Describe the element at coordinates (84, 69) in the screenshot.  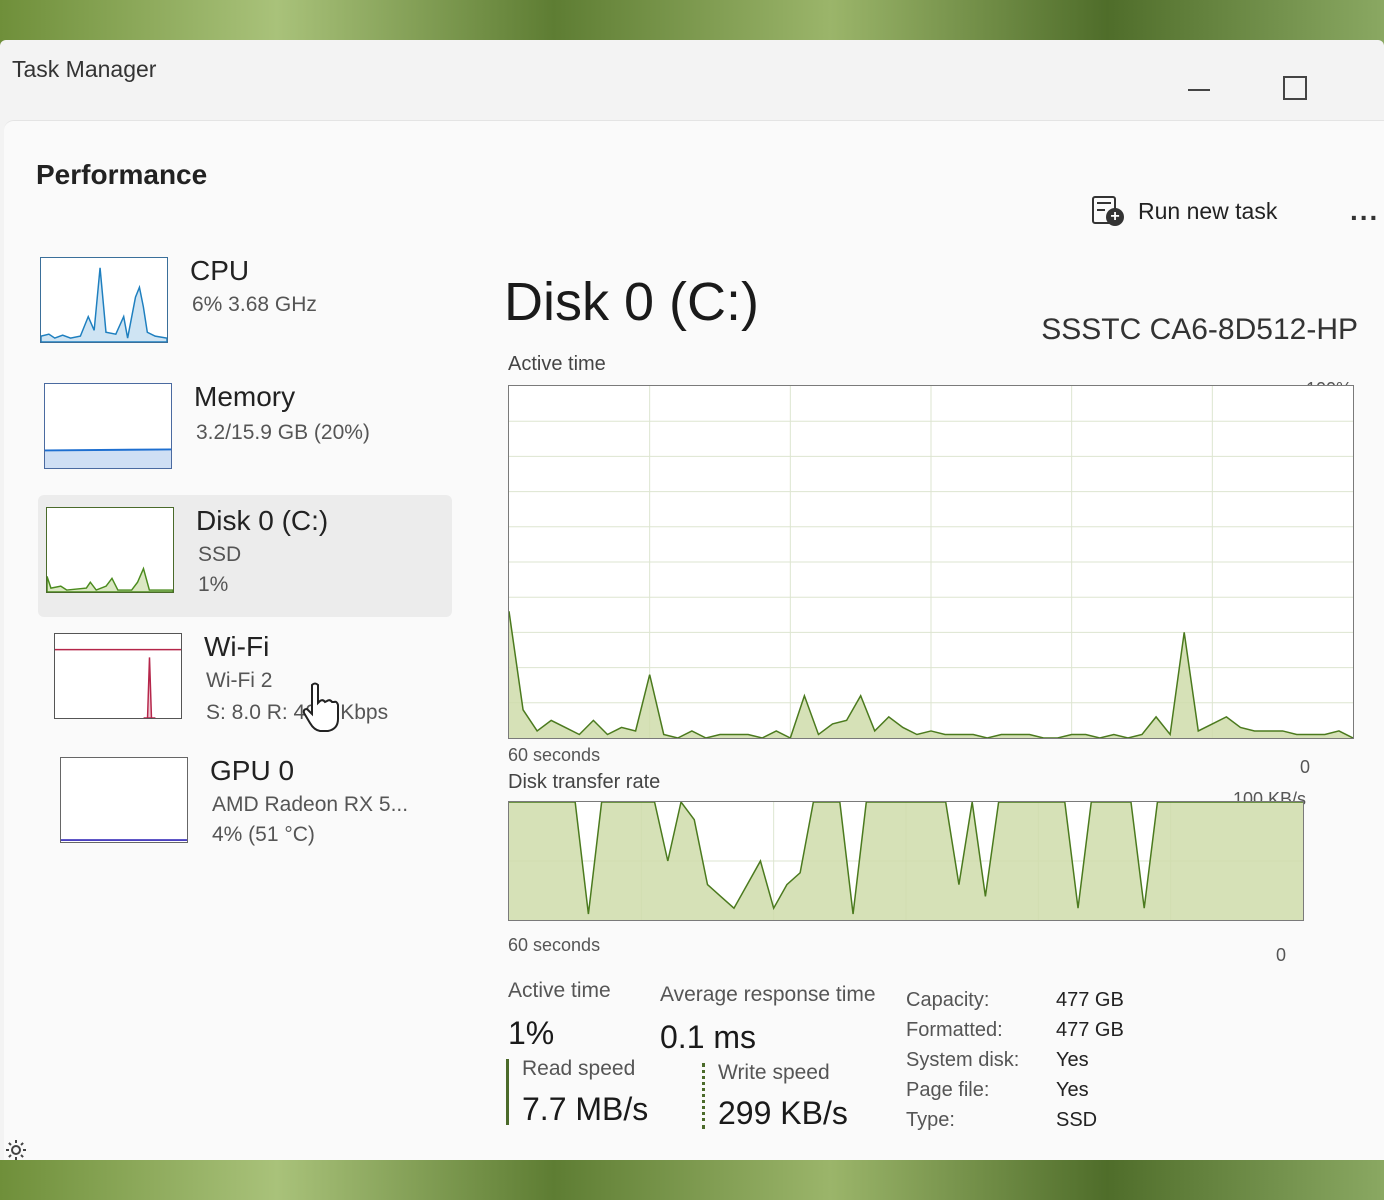
I see `app-title: Task Manager` at that location.